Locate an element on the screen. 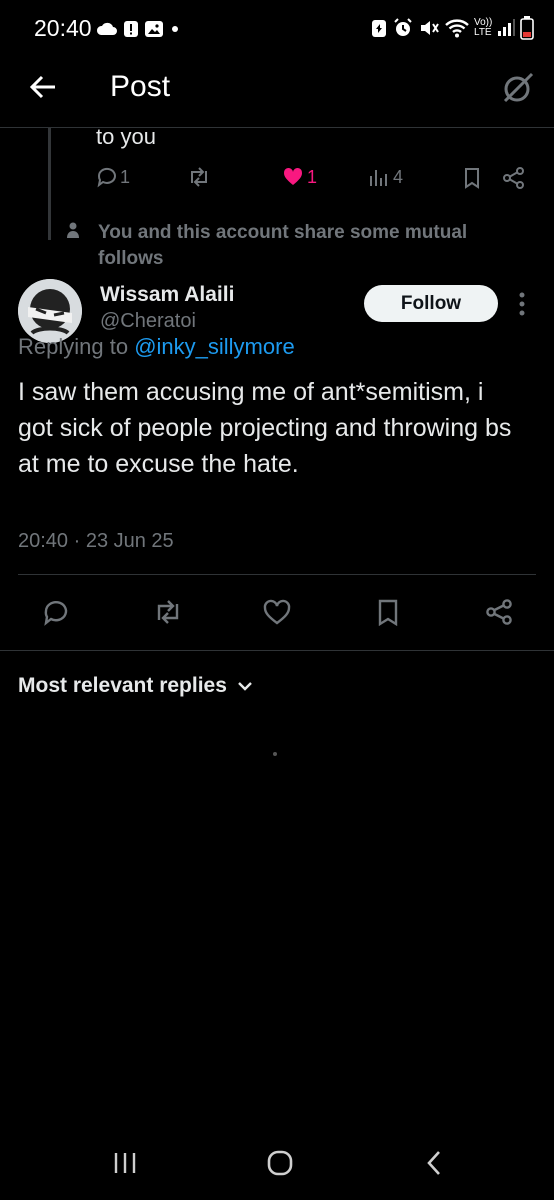  follow-button: Follow is located at coordinates (431, 303).